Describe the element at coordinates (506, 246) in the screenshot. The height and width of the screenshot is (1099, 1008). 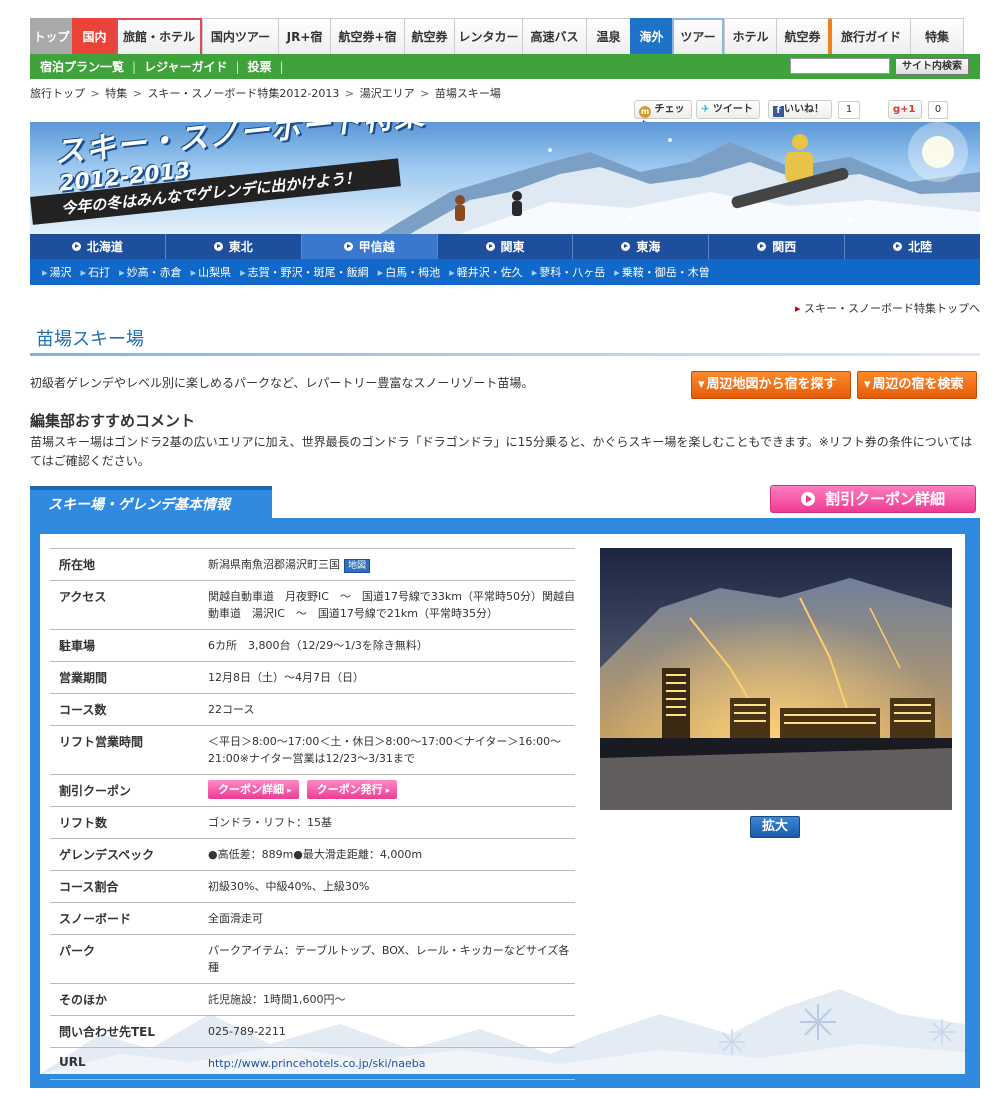
I see `region-tab-kanto: 関東` at that location.